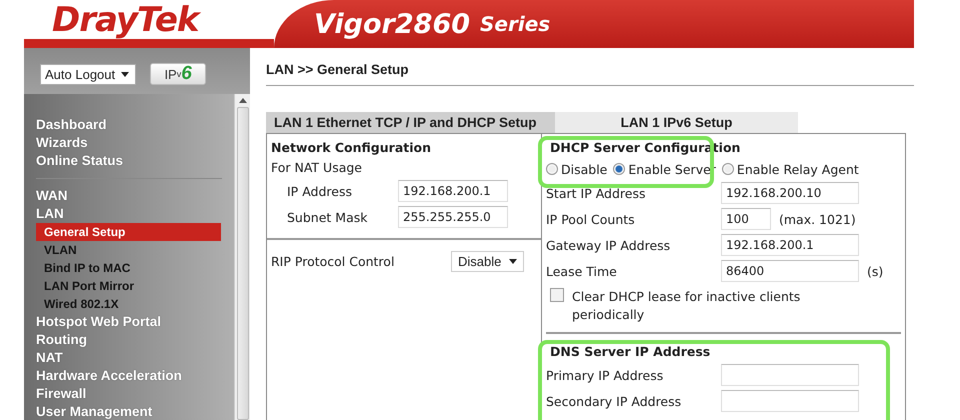 Image resolution: width=960 pixels, height=420 pixels. I want to click on breadcrumb: LAN >> General Setup, so click(590, 67).